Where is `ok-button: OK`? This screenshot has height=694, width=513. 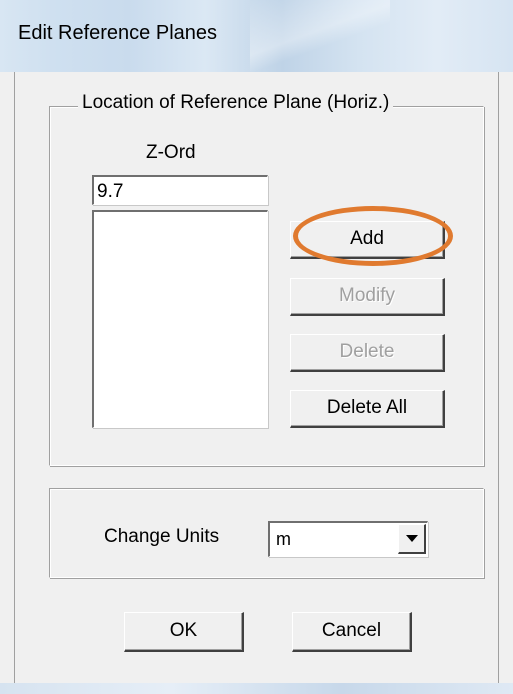 ok-button: OK is located at coordinates (184, 632).